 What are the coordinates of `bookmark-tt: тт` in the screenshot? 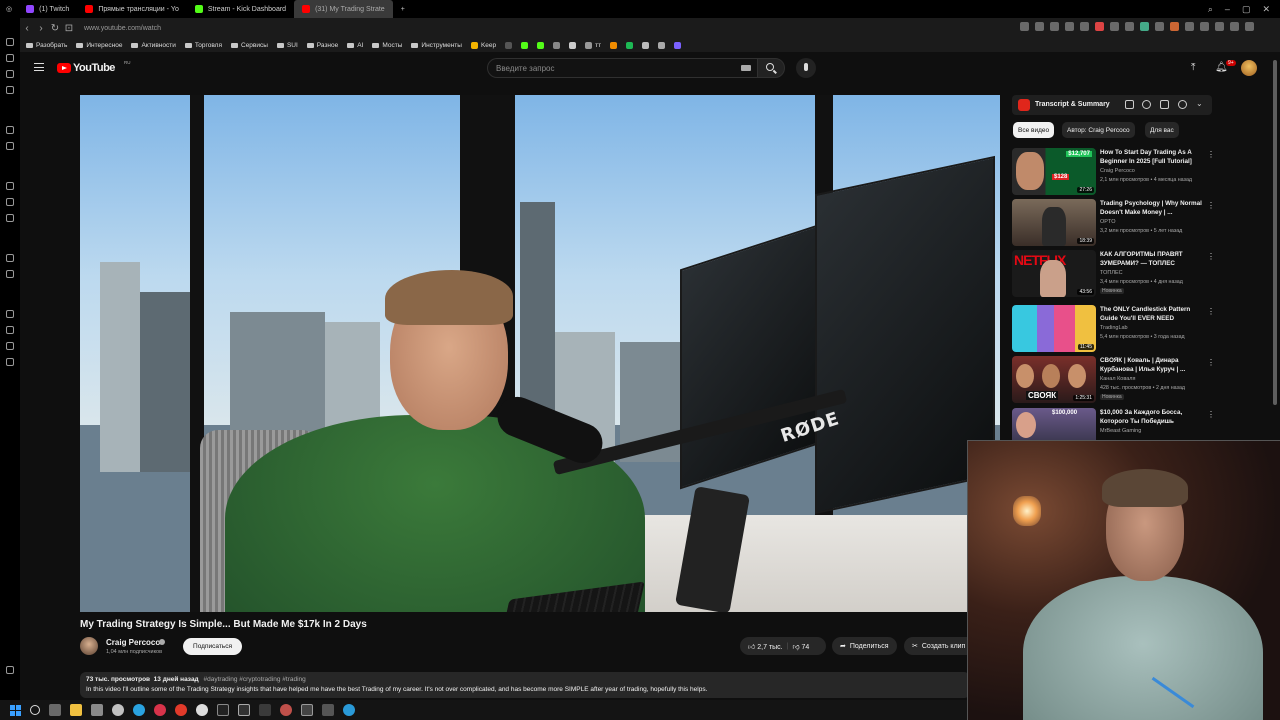 It's located at (593, 45).